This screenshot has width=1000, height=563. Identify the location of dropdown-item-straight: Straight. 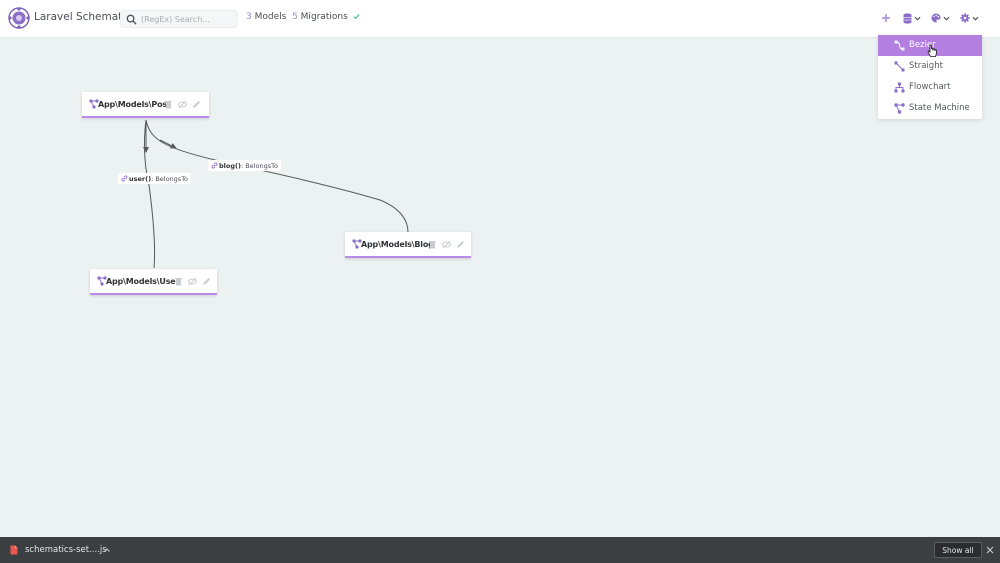
(930, 66).